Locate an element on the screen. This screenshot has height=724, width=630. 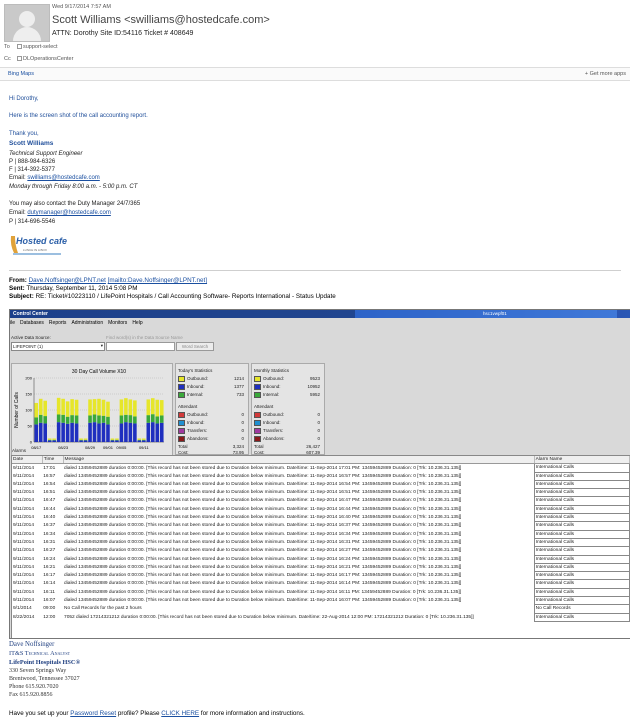
cc-server-tab: hsc1vwpf01 is located at coordinates (486, 314).